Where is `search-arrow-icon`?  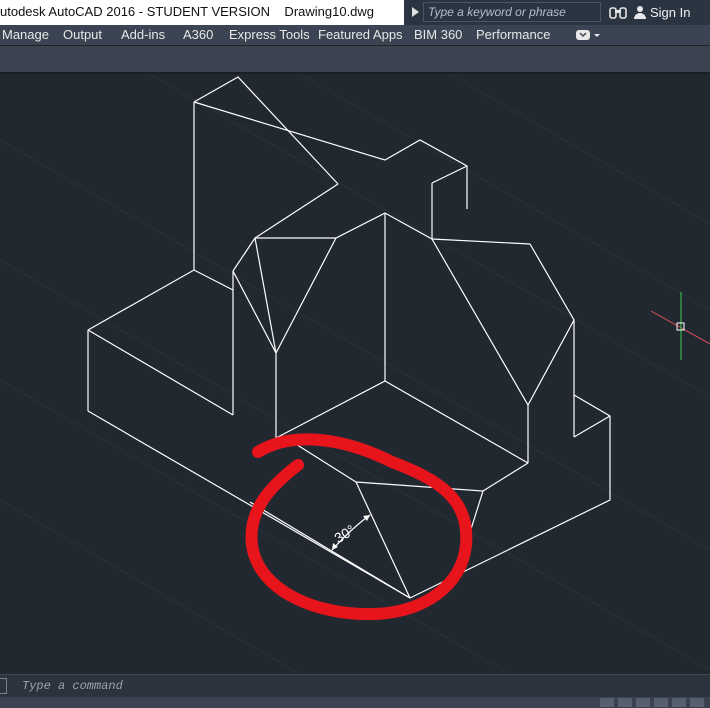 search-arrow-icon is located at coordinates (416, 12).